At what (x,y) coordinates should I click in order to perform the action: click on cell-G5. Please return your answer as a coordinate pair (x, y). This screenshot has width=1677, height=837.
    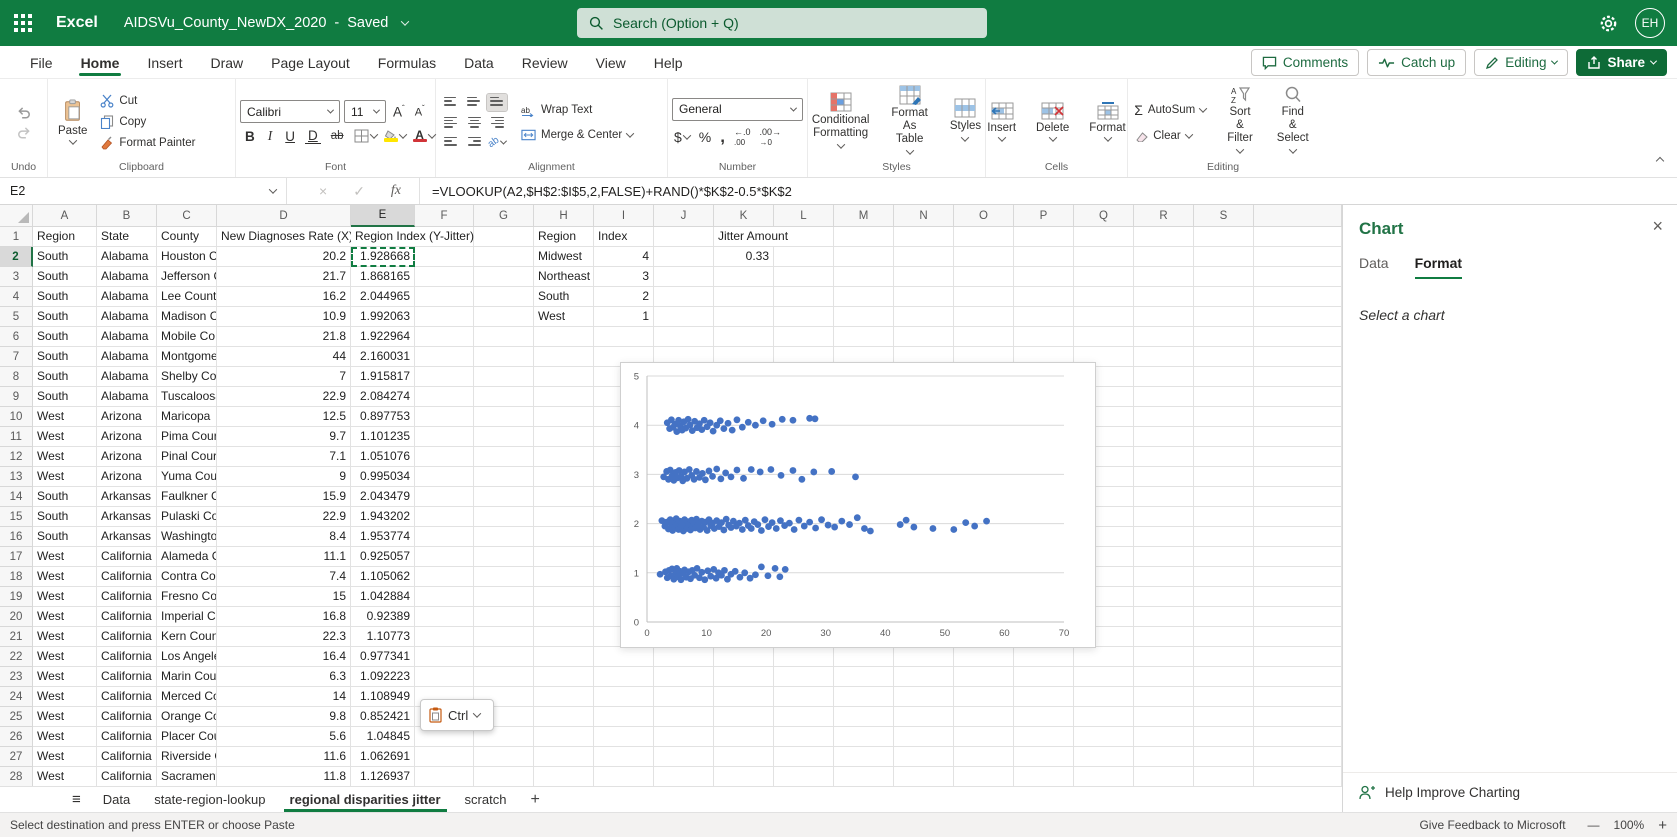
    Looking at the image, I should click on (504, 317).